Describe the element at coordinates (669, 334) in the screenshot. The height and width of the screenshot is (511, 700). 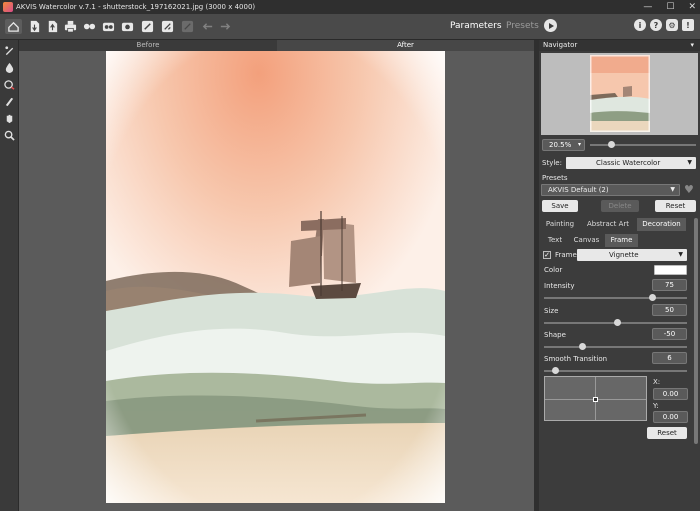
I see `shape-value: -50` at that location.